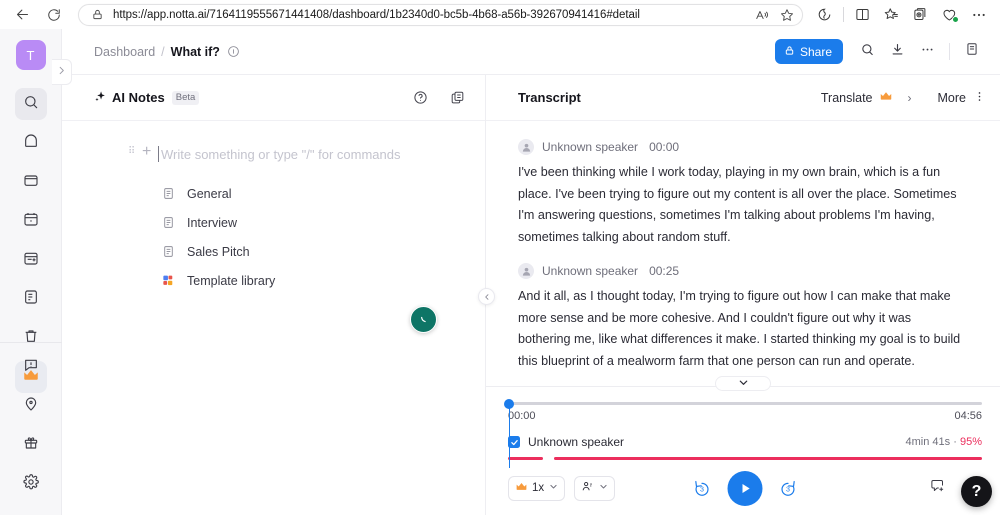 This screenshot has width=1000, height=515. I want to click on seek-track, so click(743, 403).